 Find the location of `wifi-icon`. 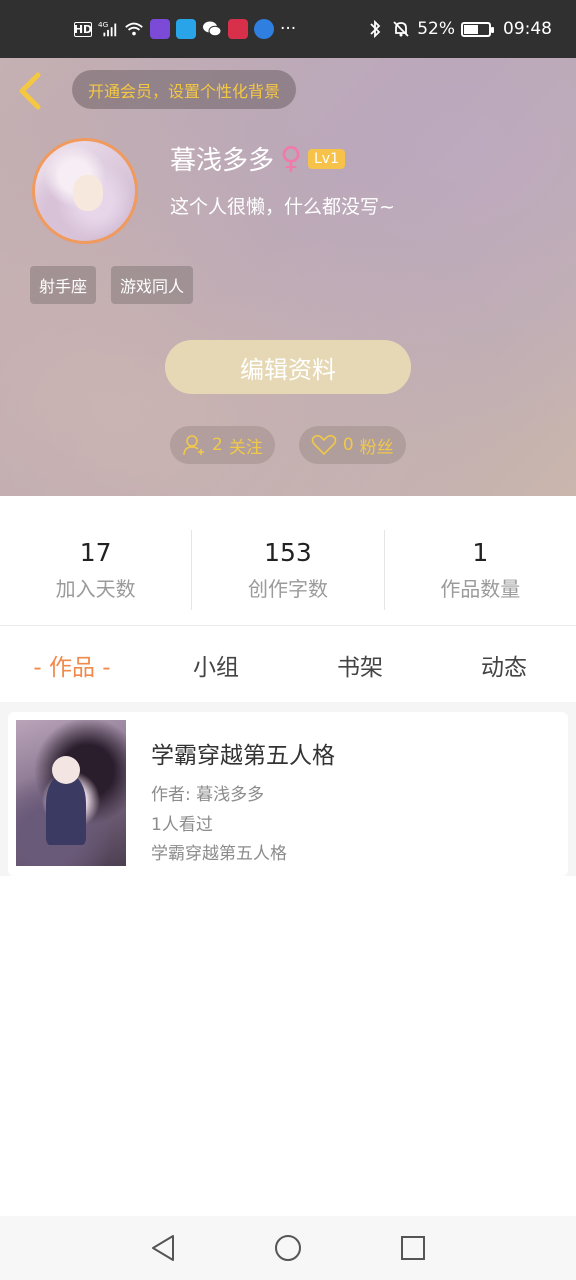

wifi-icon is located at coordinates (134, 29).